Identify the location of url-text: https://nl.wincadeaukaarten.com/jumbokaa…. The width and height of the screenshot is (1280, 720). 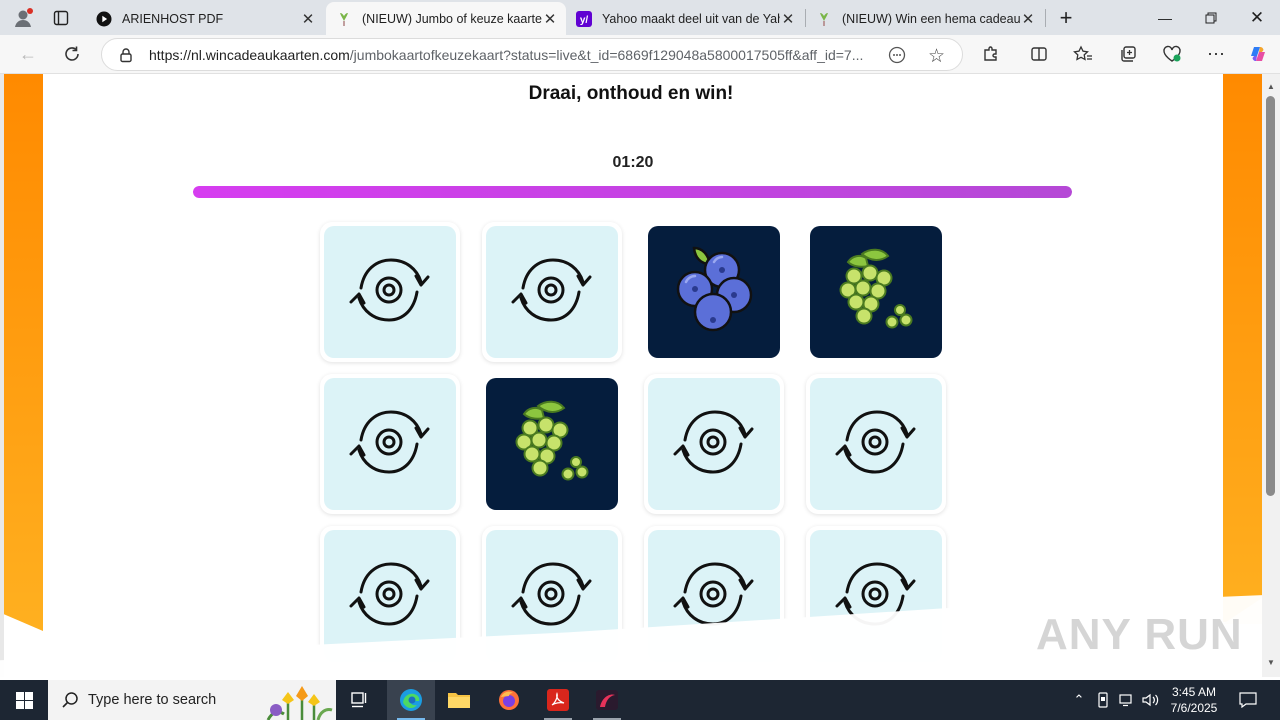
(514, 55).